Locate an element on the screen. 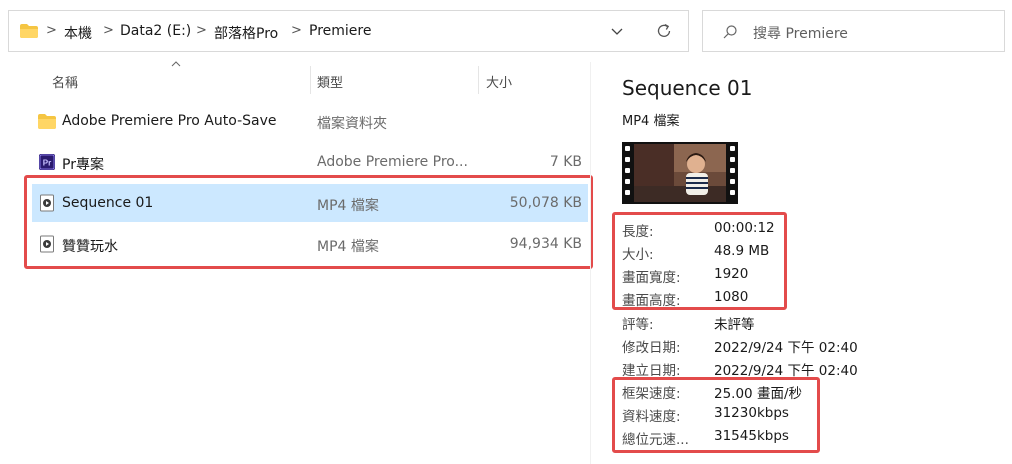  details-title: Sequence 01 is located at coordinates (687, 88).